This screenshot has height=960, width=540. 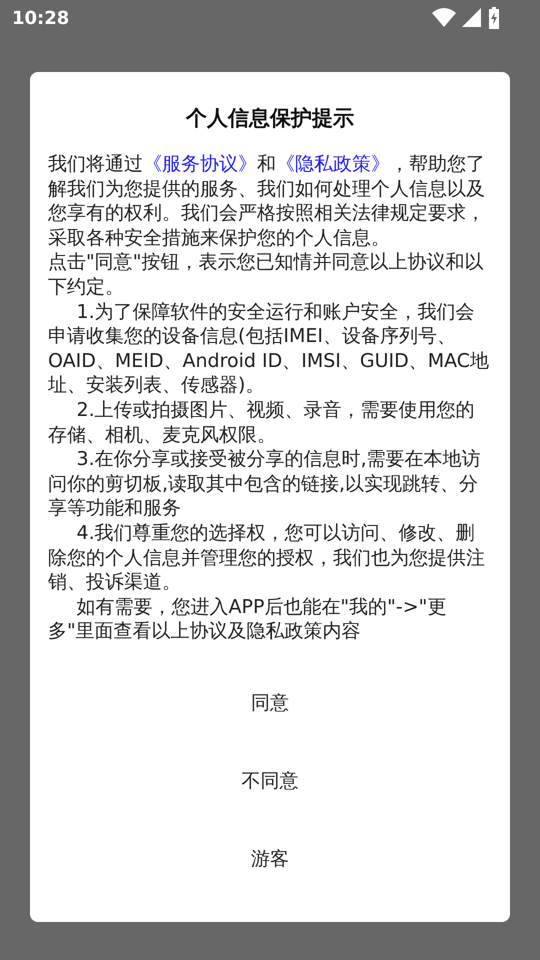 What do you see at coordinates (269, 118) in the screenshot?
I see `dialog-title: 个人信息保护提示` at bounding box center [269, 118].